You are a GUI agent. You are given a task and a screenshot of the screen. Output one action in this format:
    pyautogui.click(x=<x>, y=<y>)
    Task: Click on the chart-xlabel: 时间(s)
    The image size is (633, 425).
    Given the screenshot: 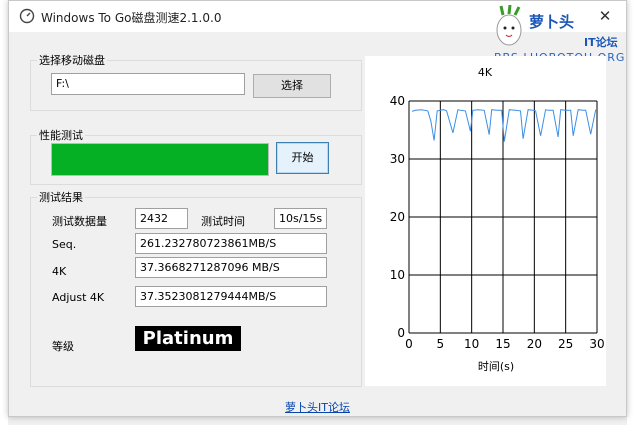 What is the action you would take?
    pyautogui.click(x=496, y=366)
    